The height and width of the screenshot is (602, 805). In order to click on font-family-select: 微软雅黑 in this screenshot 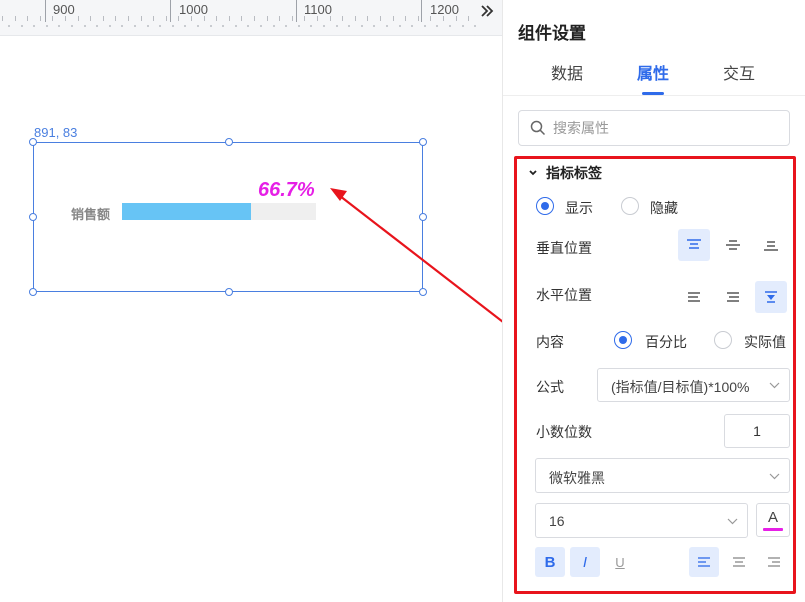, I will do `click(662, 475)`.